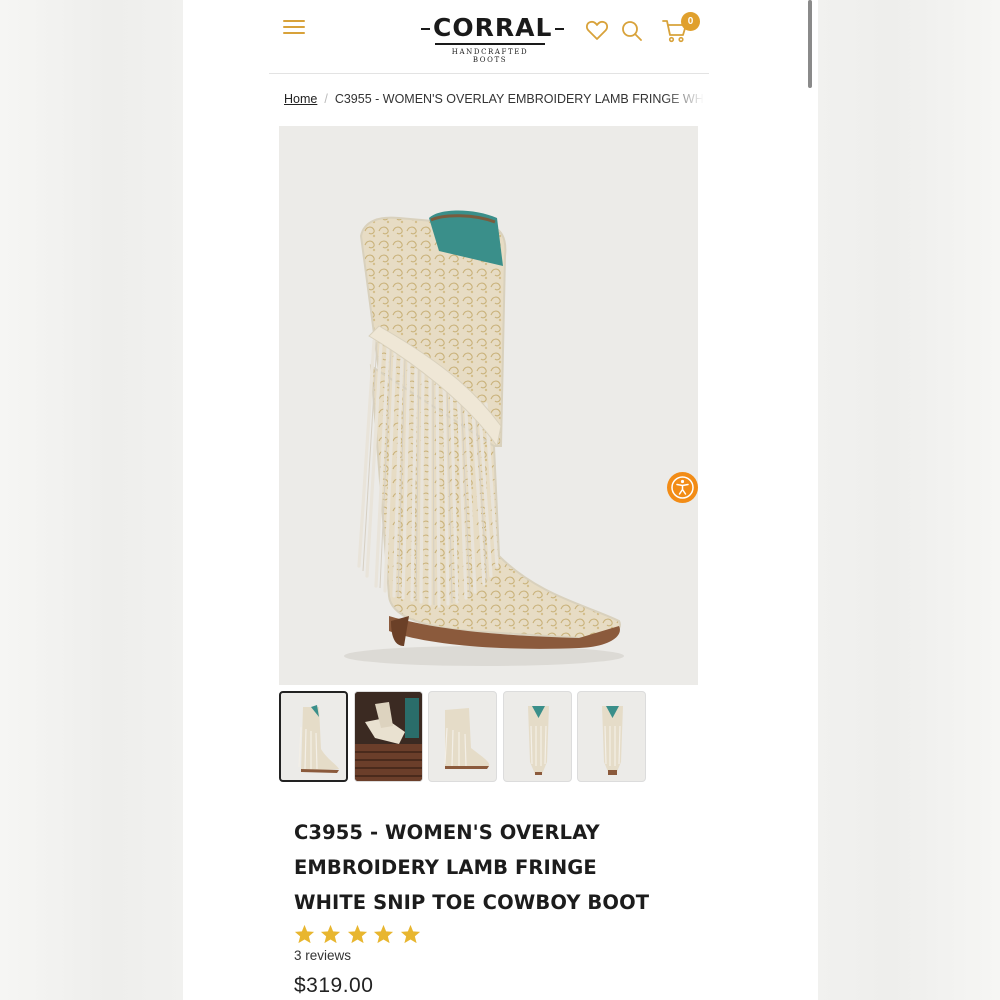  Describe the element at coordinates (690, 21) in the screenshot. I see `cart-count-badge: 0` at that location.